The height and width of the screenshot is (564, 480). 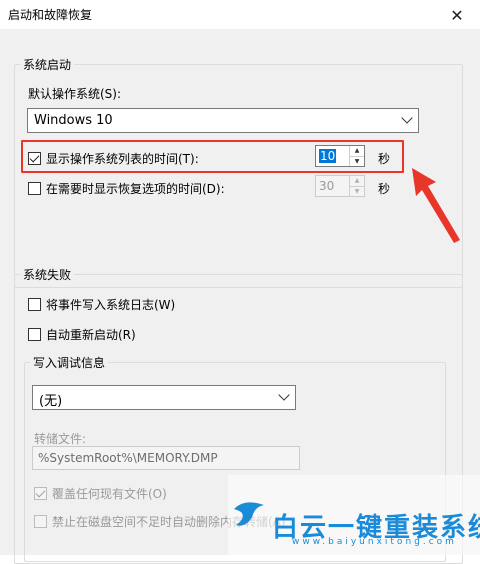 What do you see at coordinates (327, 186) in the screenshot?
I see `show-recovery-value: 30` at bounding box center [327, 186].